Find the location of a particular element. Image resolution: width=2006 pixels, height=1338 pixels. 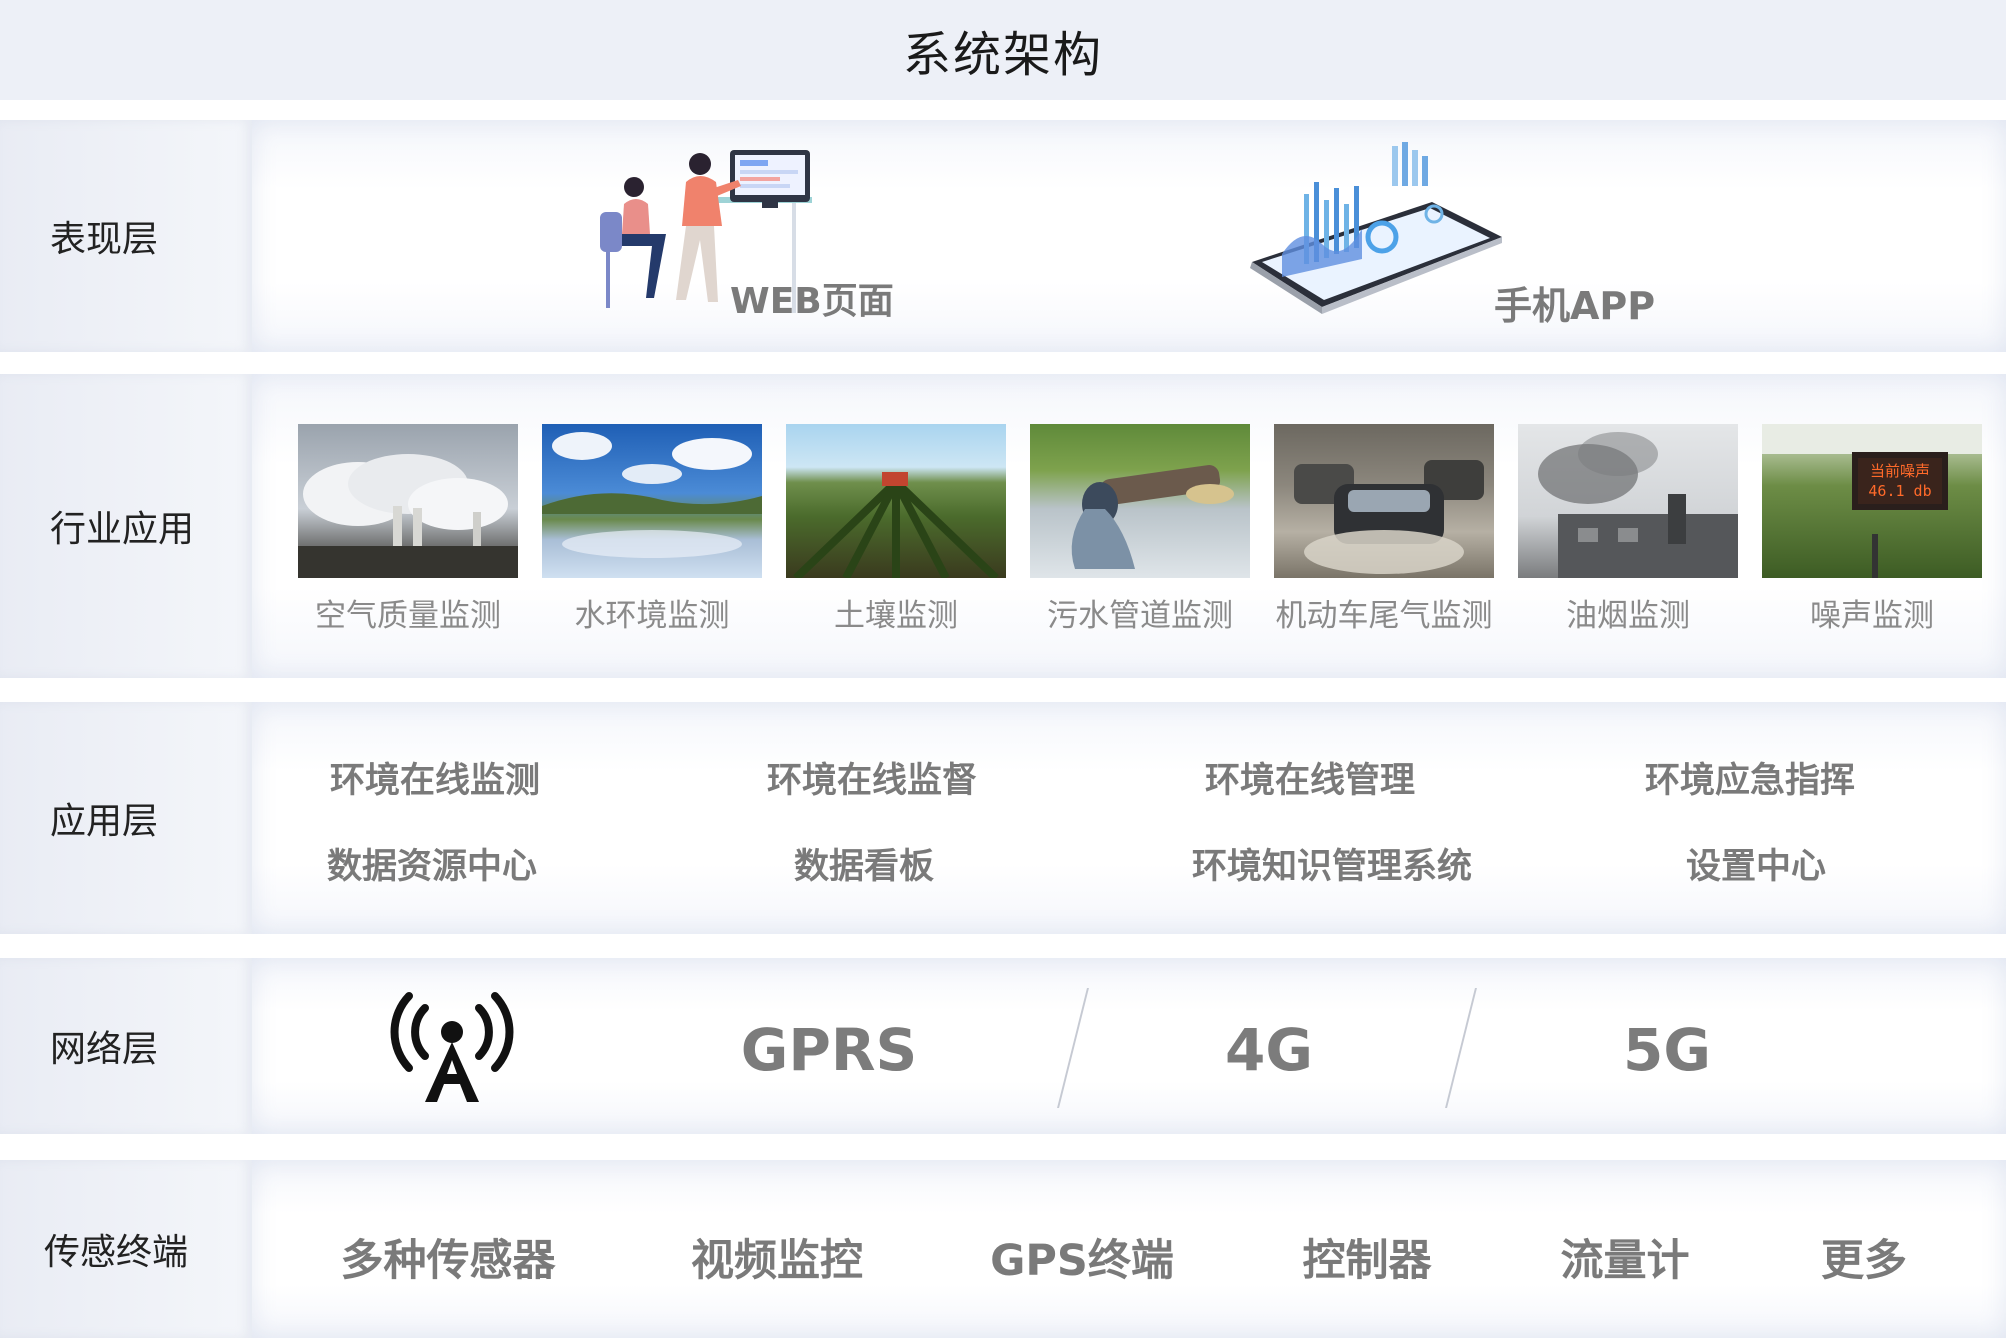

mobile-app-label: 手机APP is located at coordinates (1575, 306).